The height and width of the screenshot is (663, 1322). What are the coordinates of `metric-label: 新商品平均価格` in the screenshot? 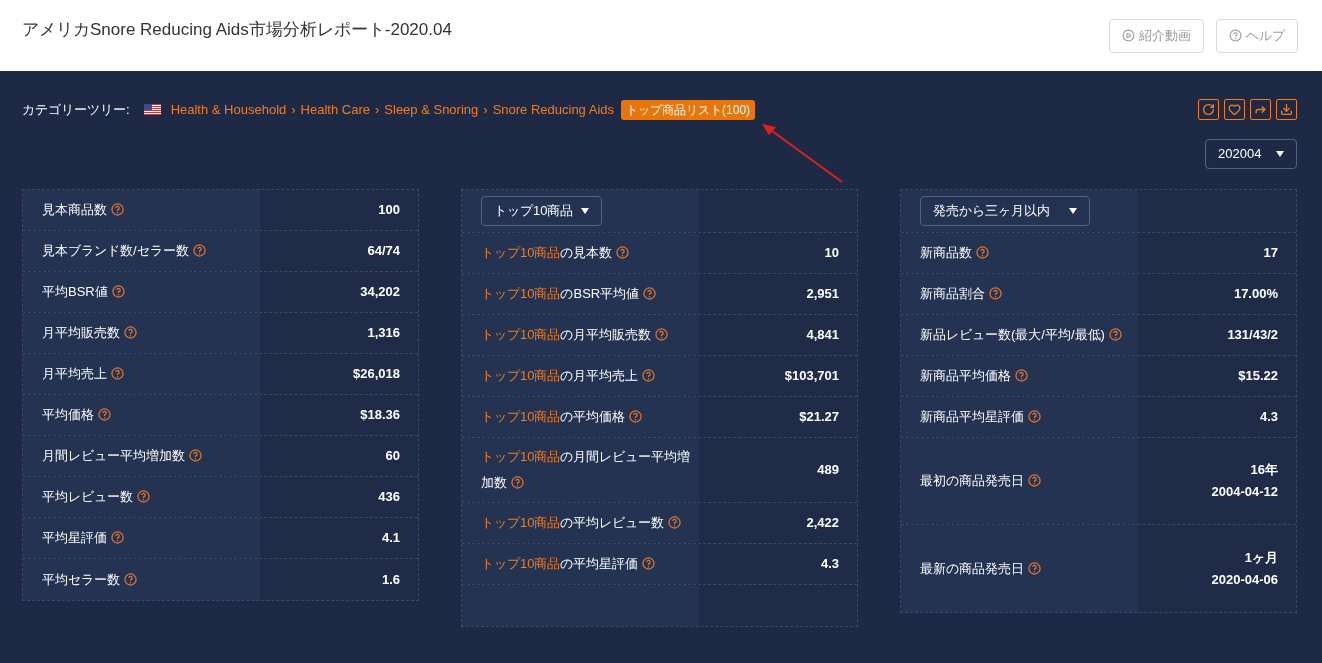 It's located at (974, 376).